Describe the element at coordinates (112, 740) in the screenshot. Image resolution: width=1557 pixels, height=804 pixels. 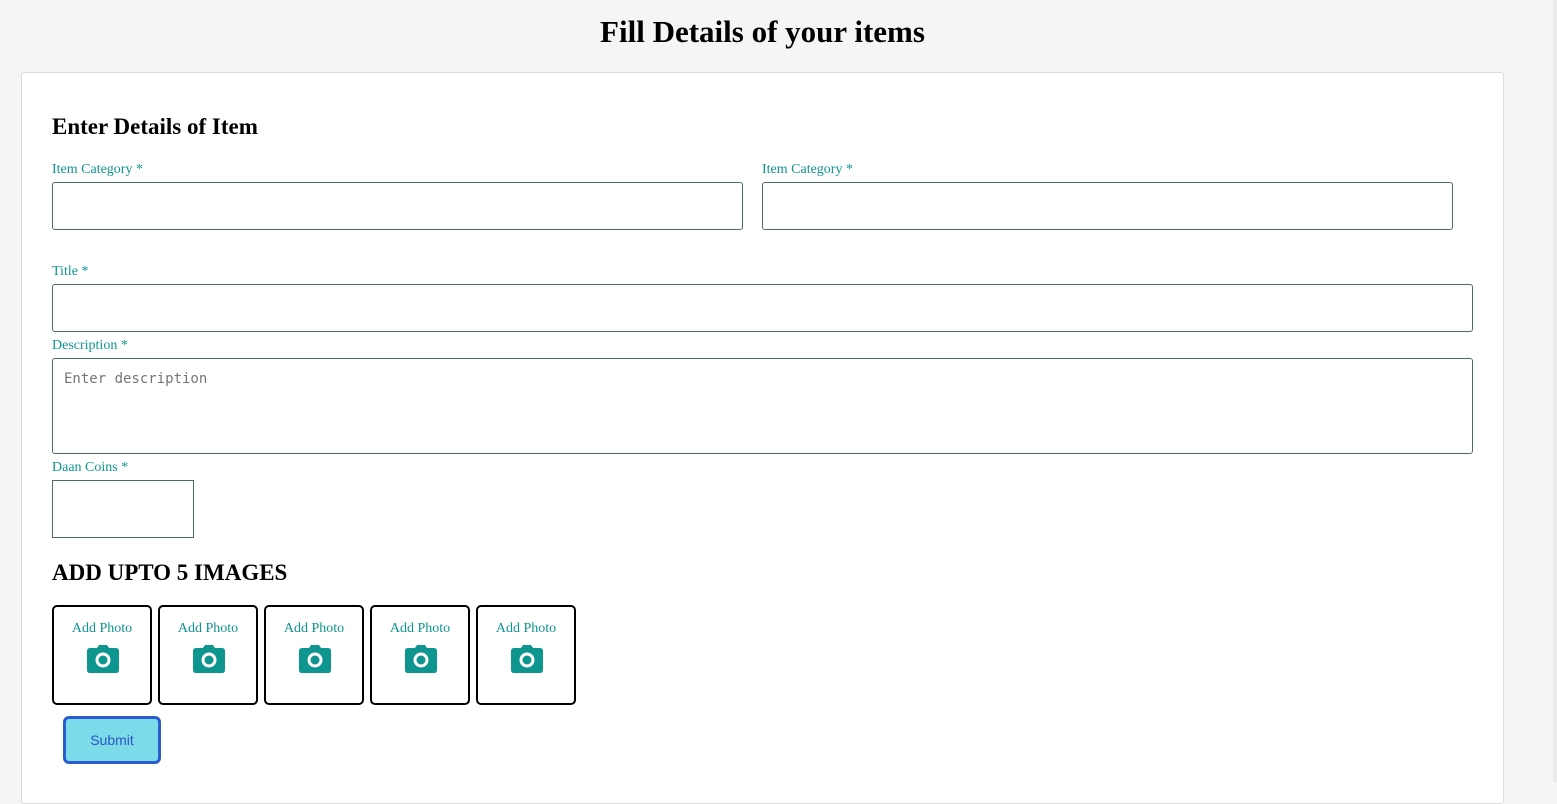
I see `submit-button: Submit` at that location.